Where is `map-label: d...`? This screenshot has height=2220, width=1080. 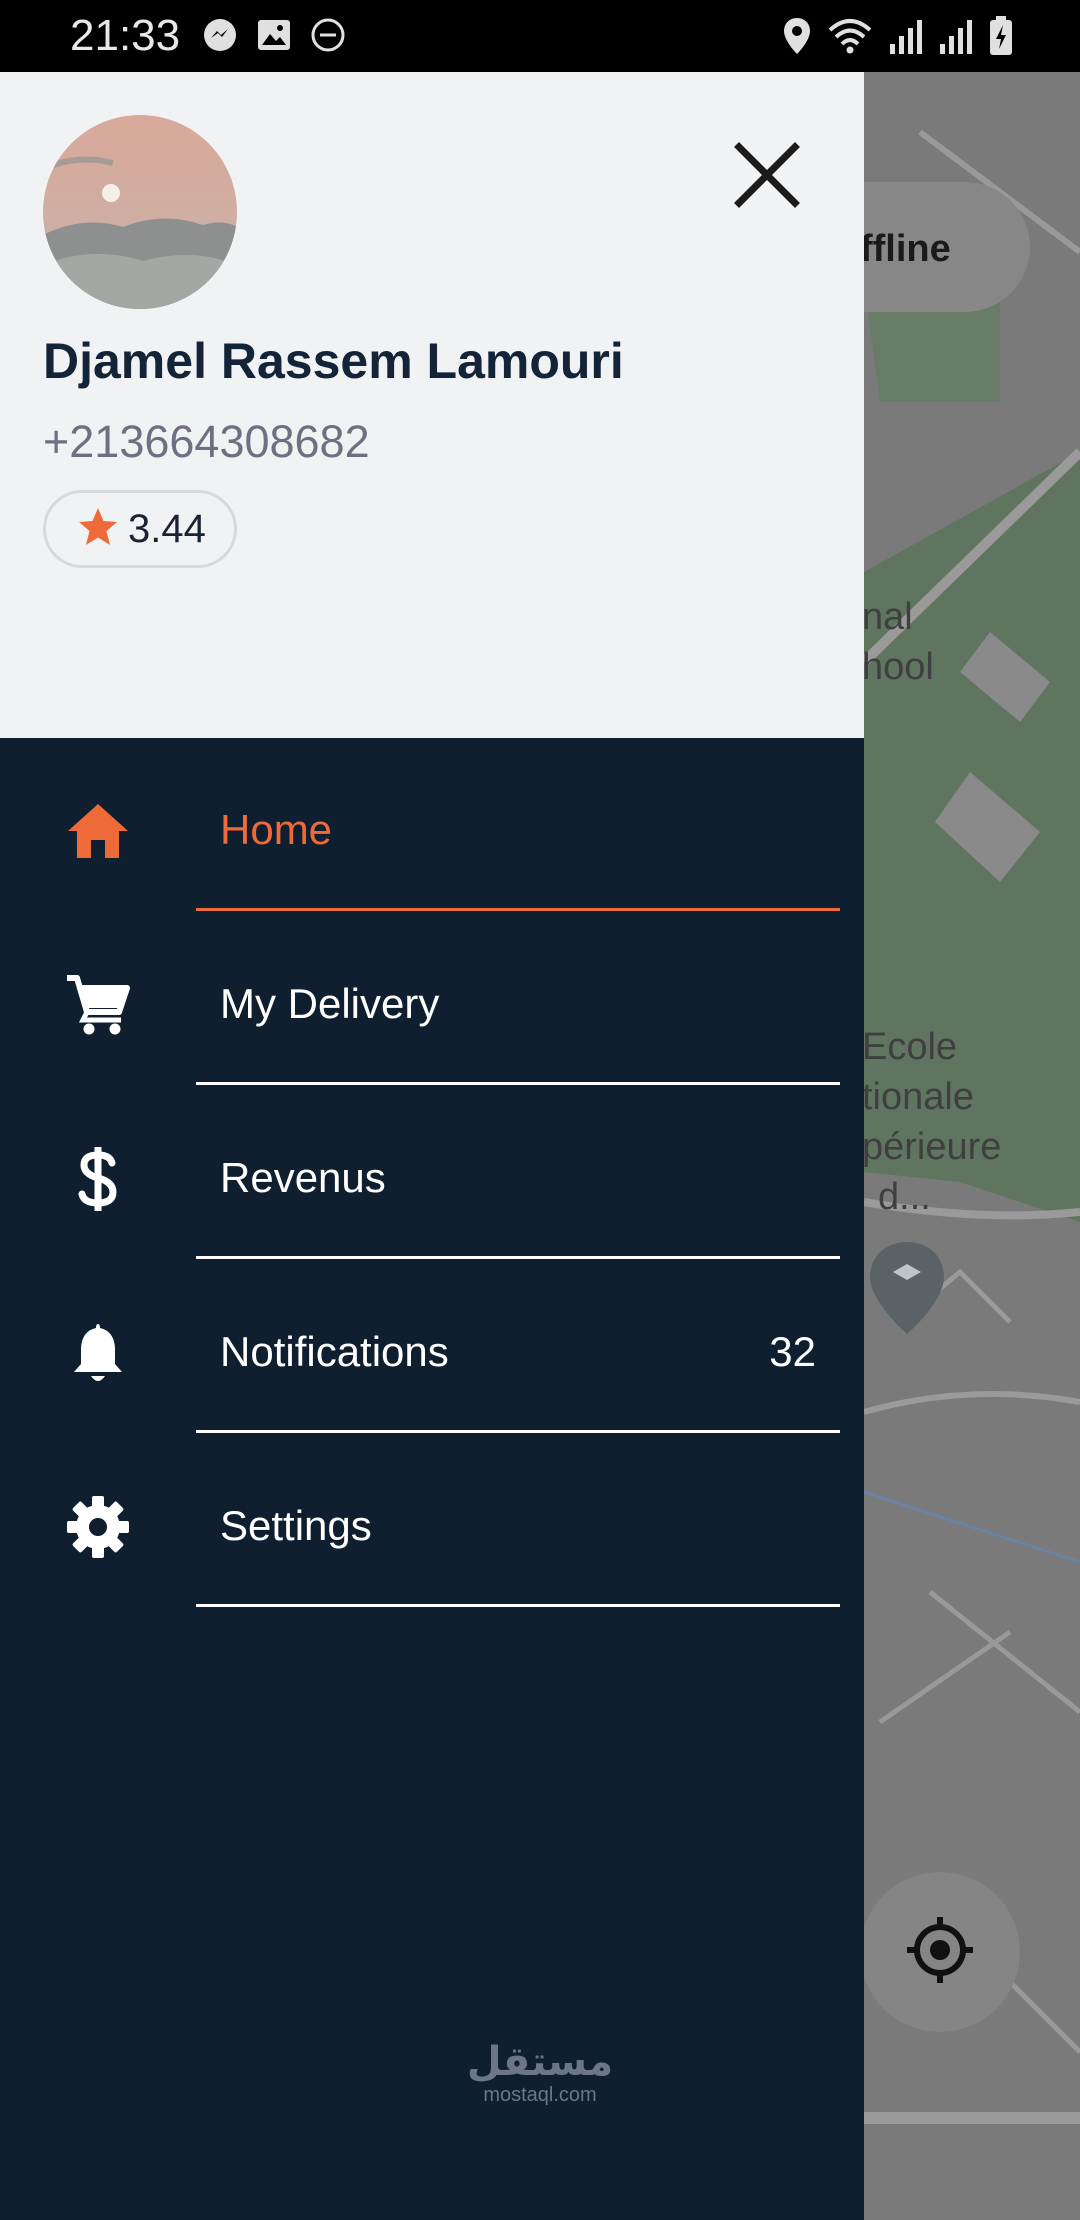
map-label: d... is located at coordinates (904, 1197).